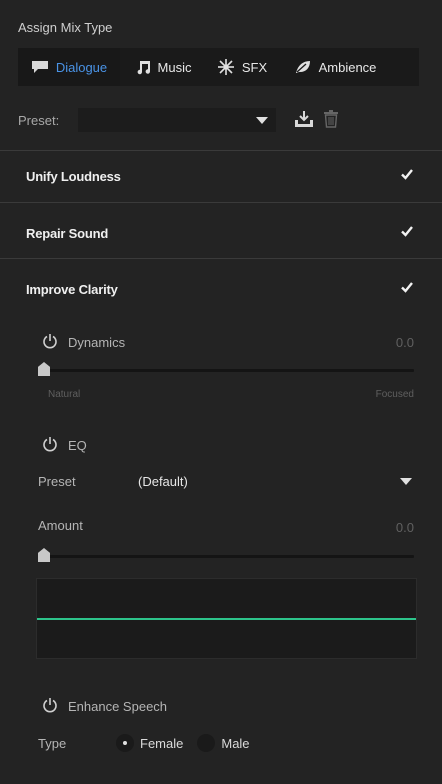 The height and width of the screenshot is (784, 442). I want to click on preset-row: Preset:, so click(178, 120).